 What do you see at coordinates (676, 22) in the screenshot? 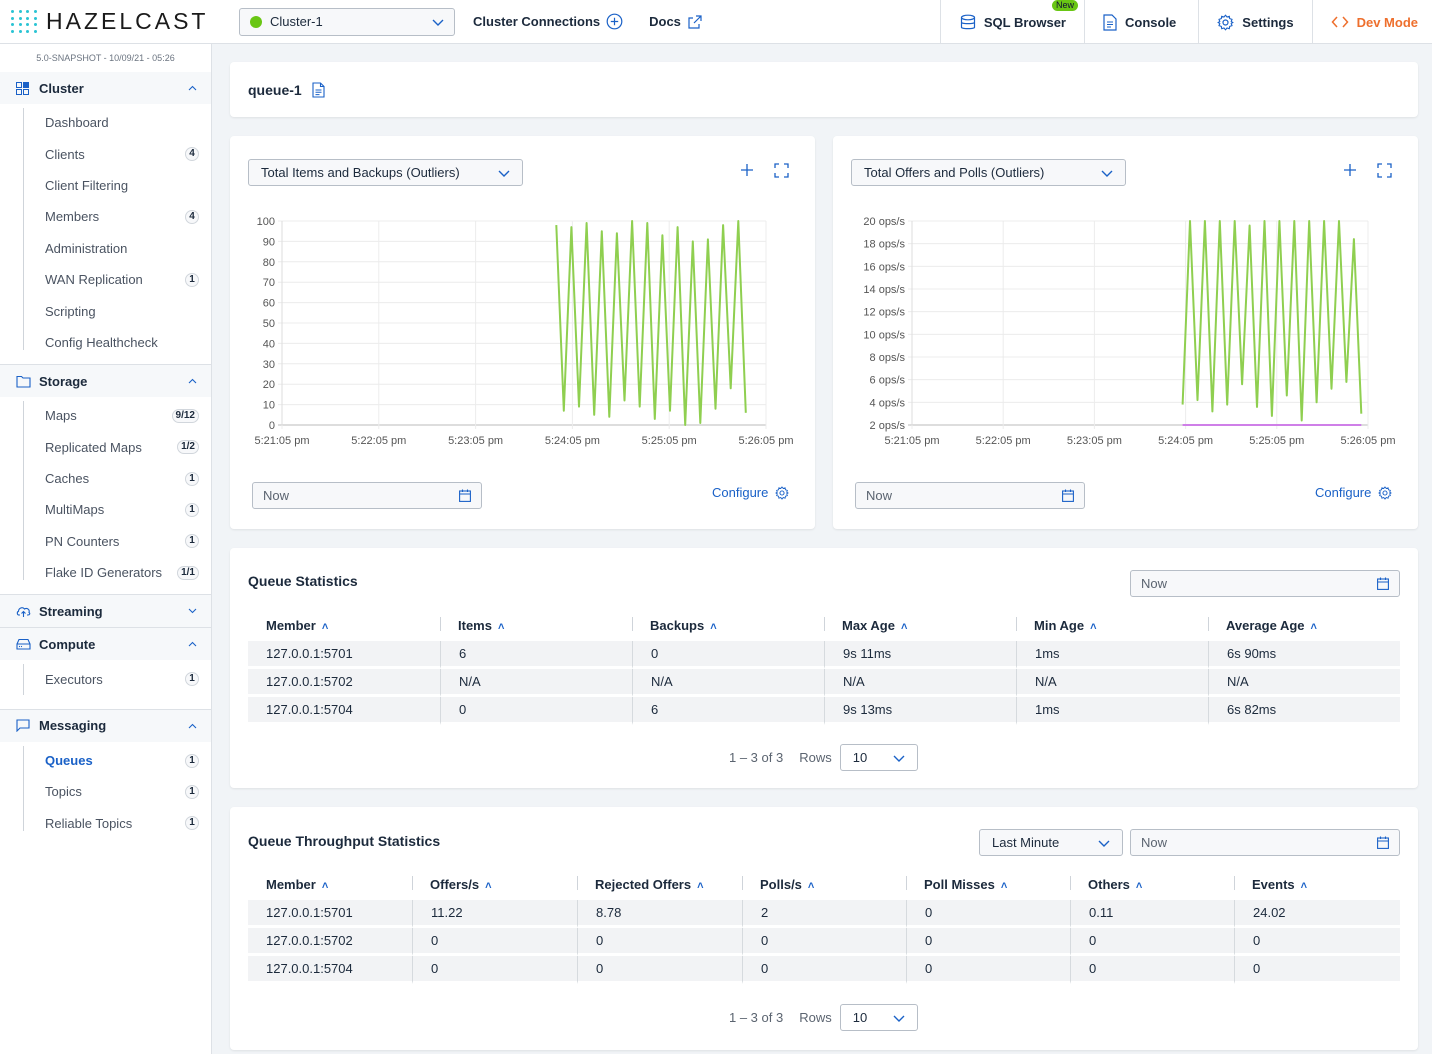
I see `docs-link: Docs` at bounding box center [676, 22].